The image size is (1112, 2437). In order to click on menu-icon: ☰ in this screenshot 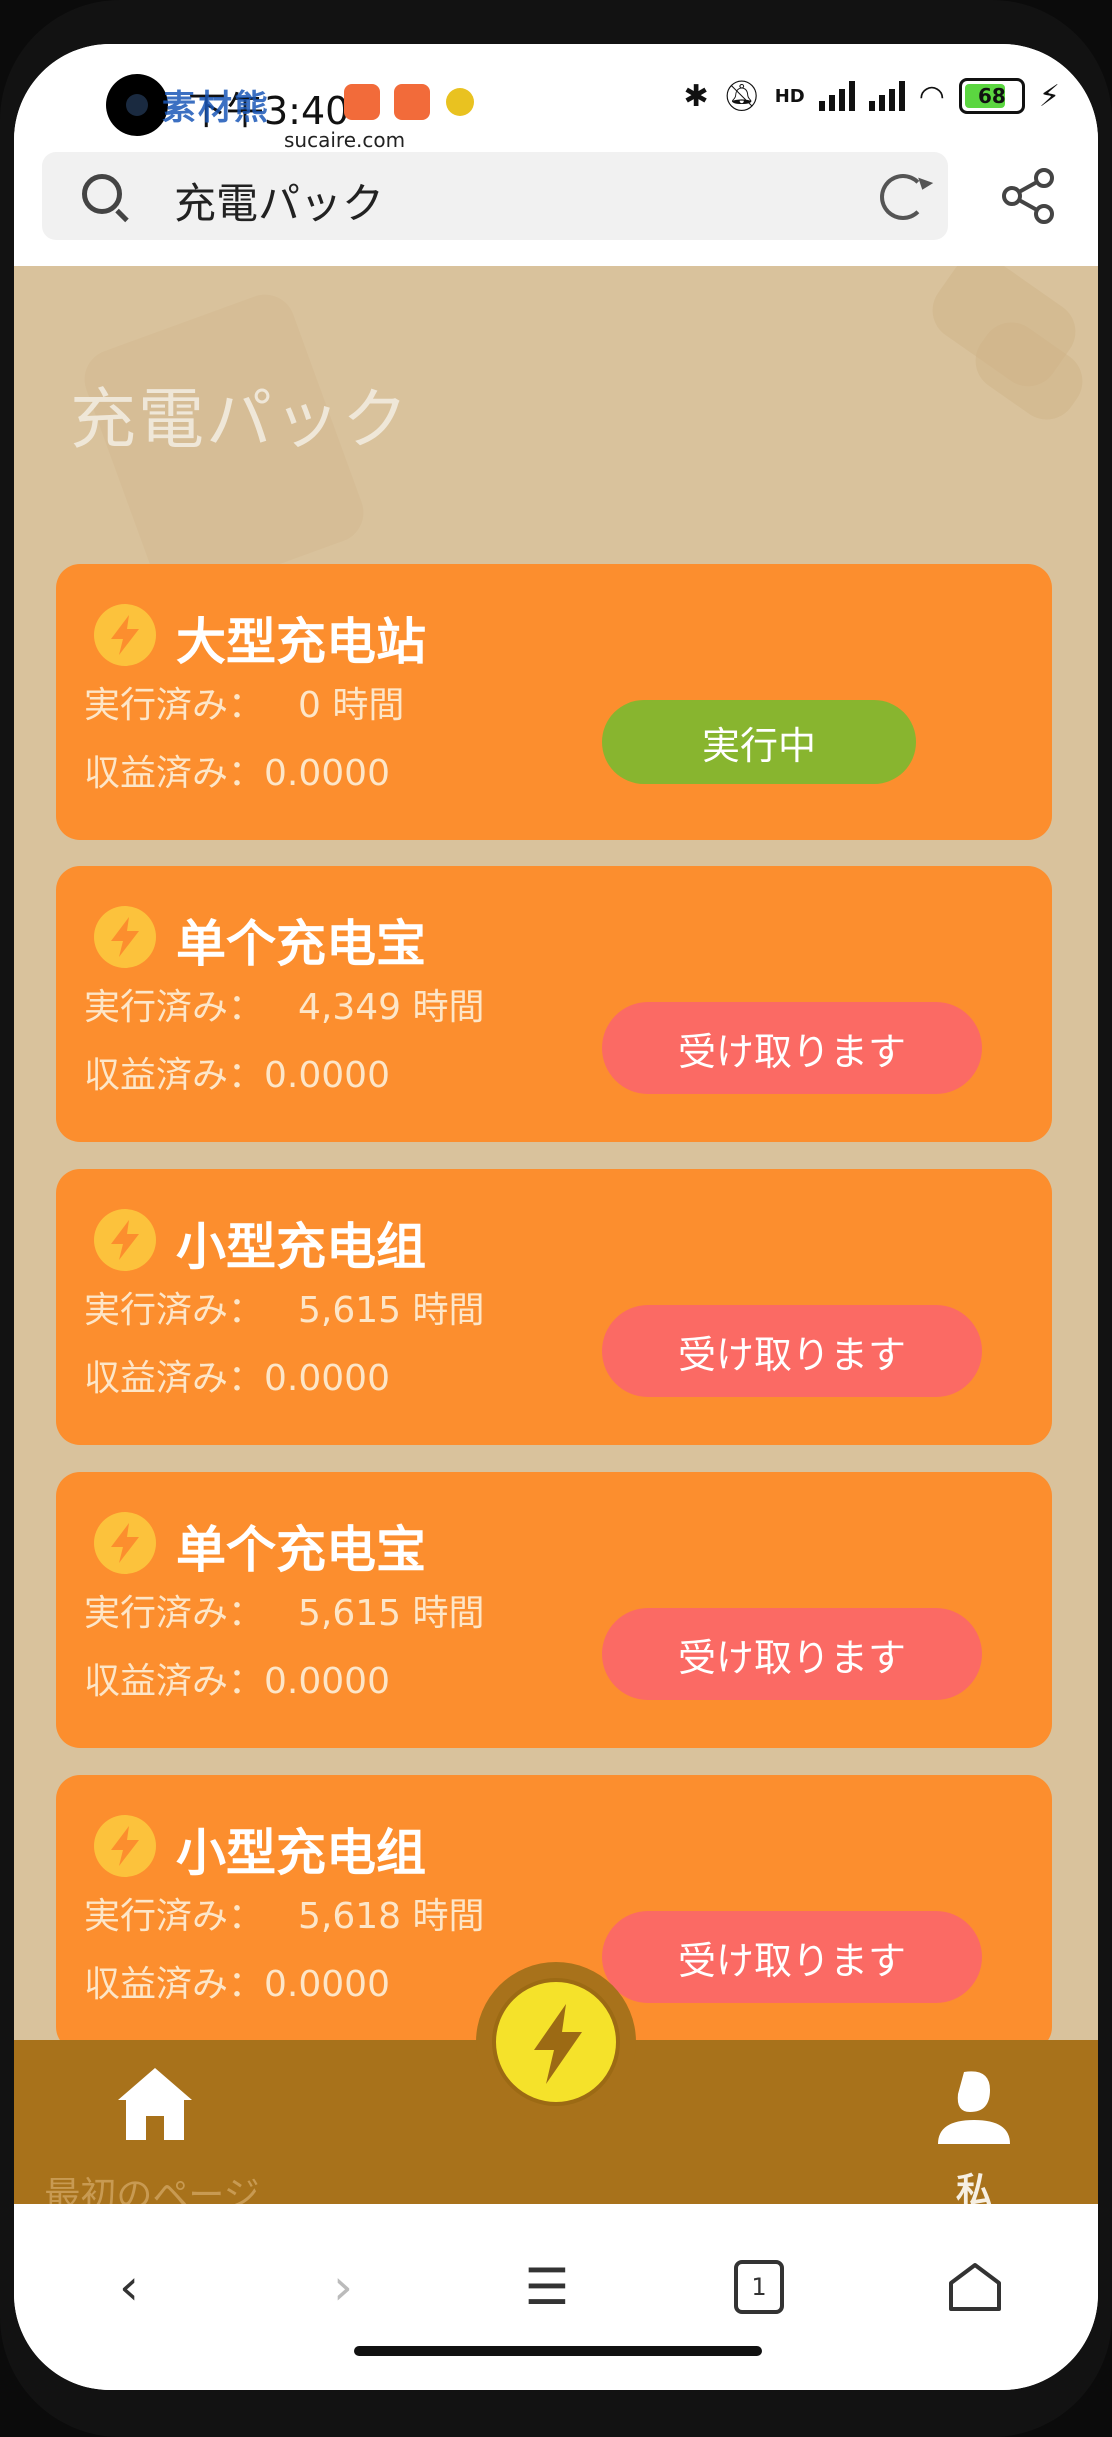, I will do `click(547, 2287)`.